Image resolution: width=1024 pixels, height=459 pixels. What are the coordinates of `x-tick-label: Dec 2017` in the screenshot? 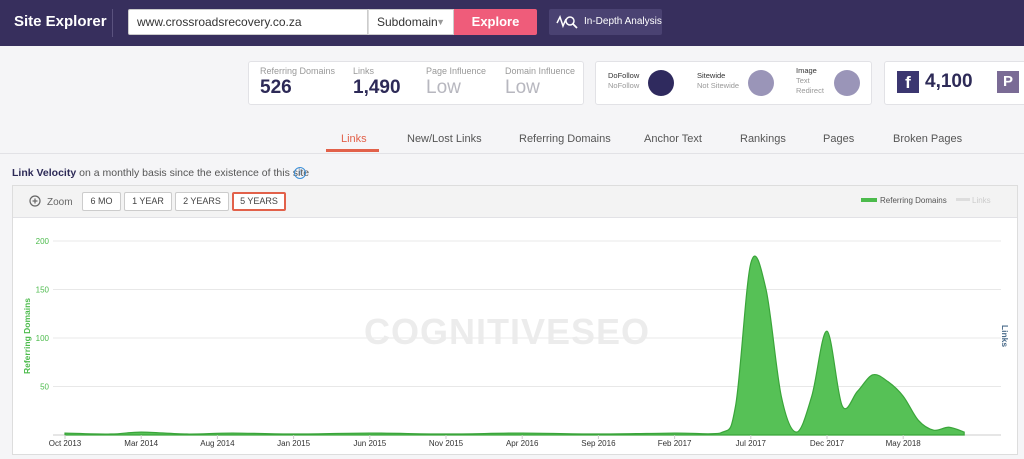 It's located at (827, 443).